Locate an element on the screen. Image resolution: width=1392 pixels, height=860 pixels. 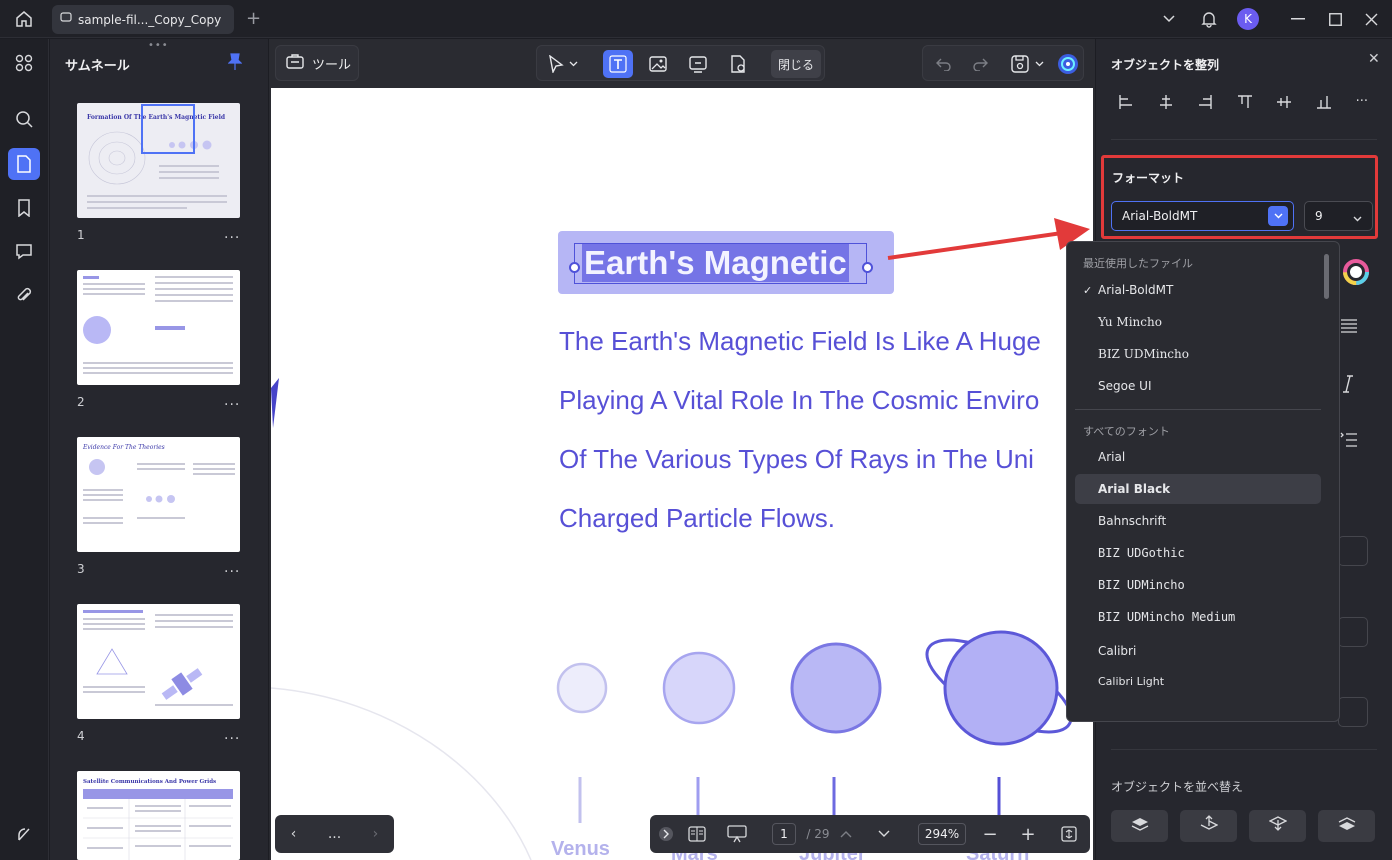
close-edit-button: 閉じる is located at coordinates (796, 64).